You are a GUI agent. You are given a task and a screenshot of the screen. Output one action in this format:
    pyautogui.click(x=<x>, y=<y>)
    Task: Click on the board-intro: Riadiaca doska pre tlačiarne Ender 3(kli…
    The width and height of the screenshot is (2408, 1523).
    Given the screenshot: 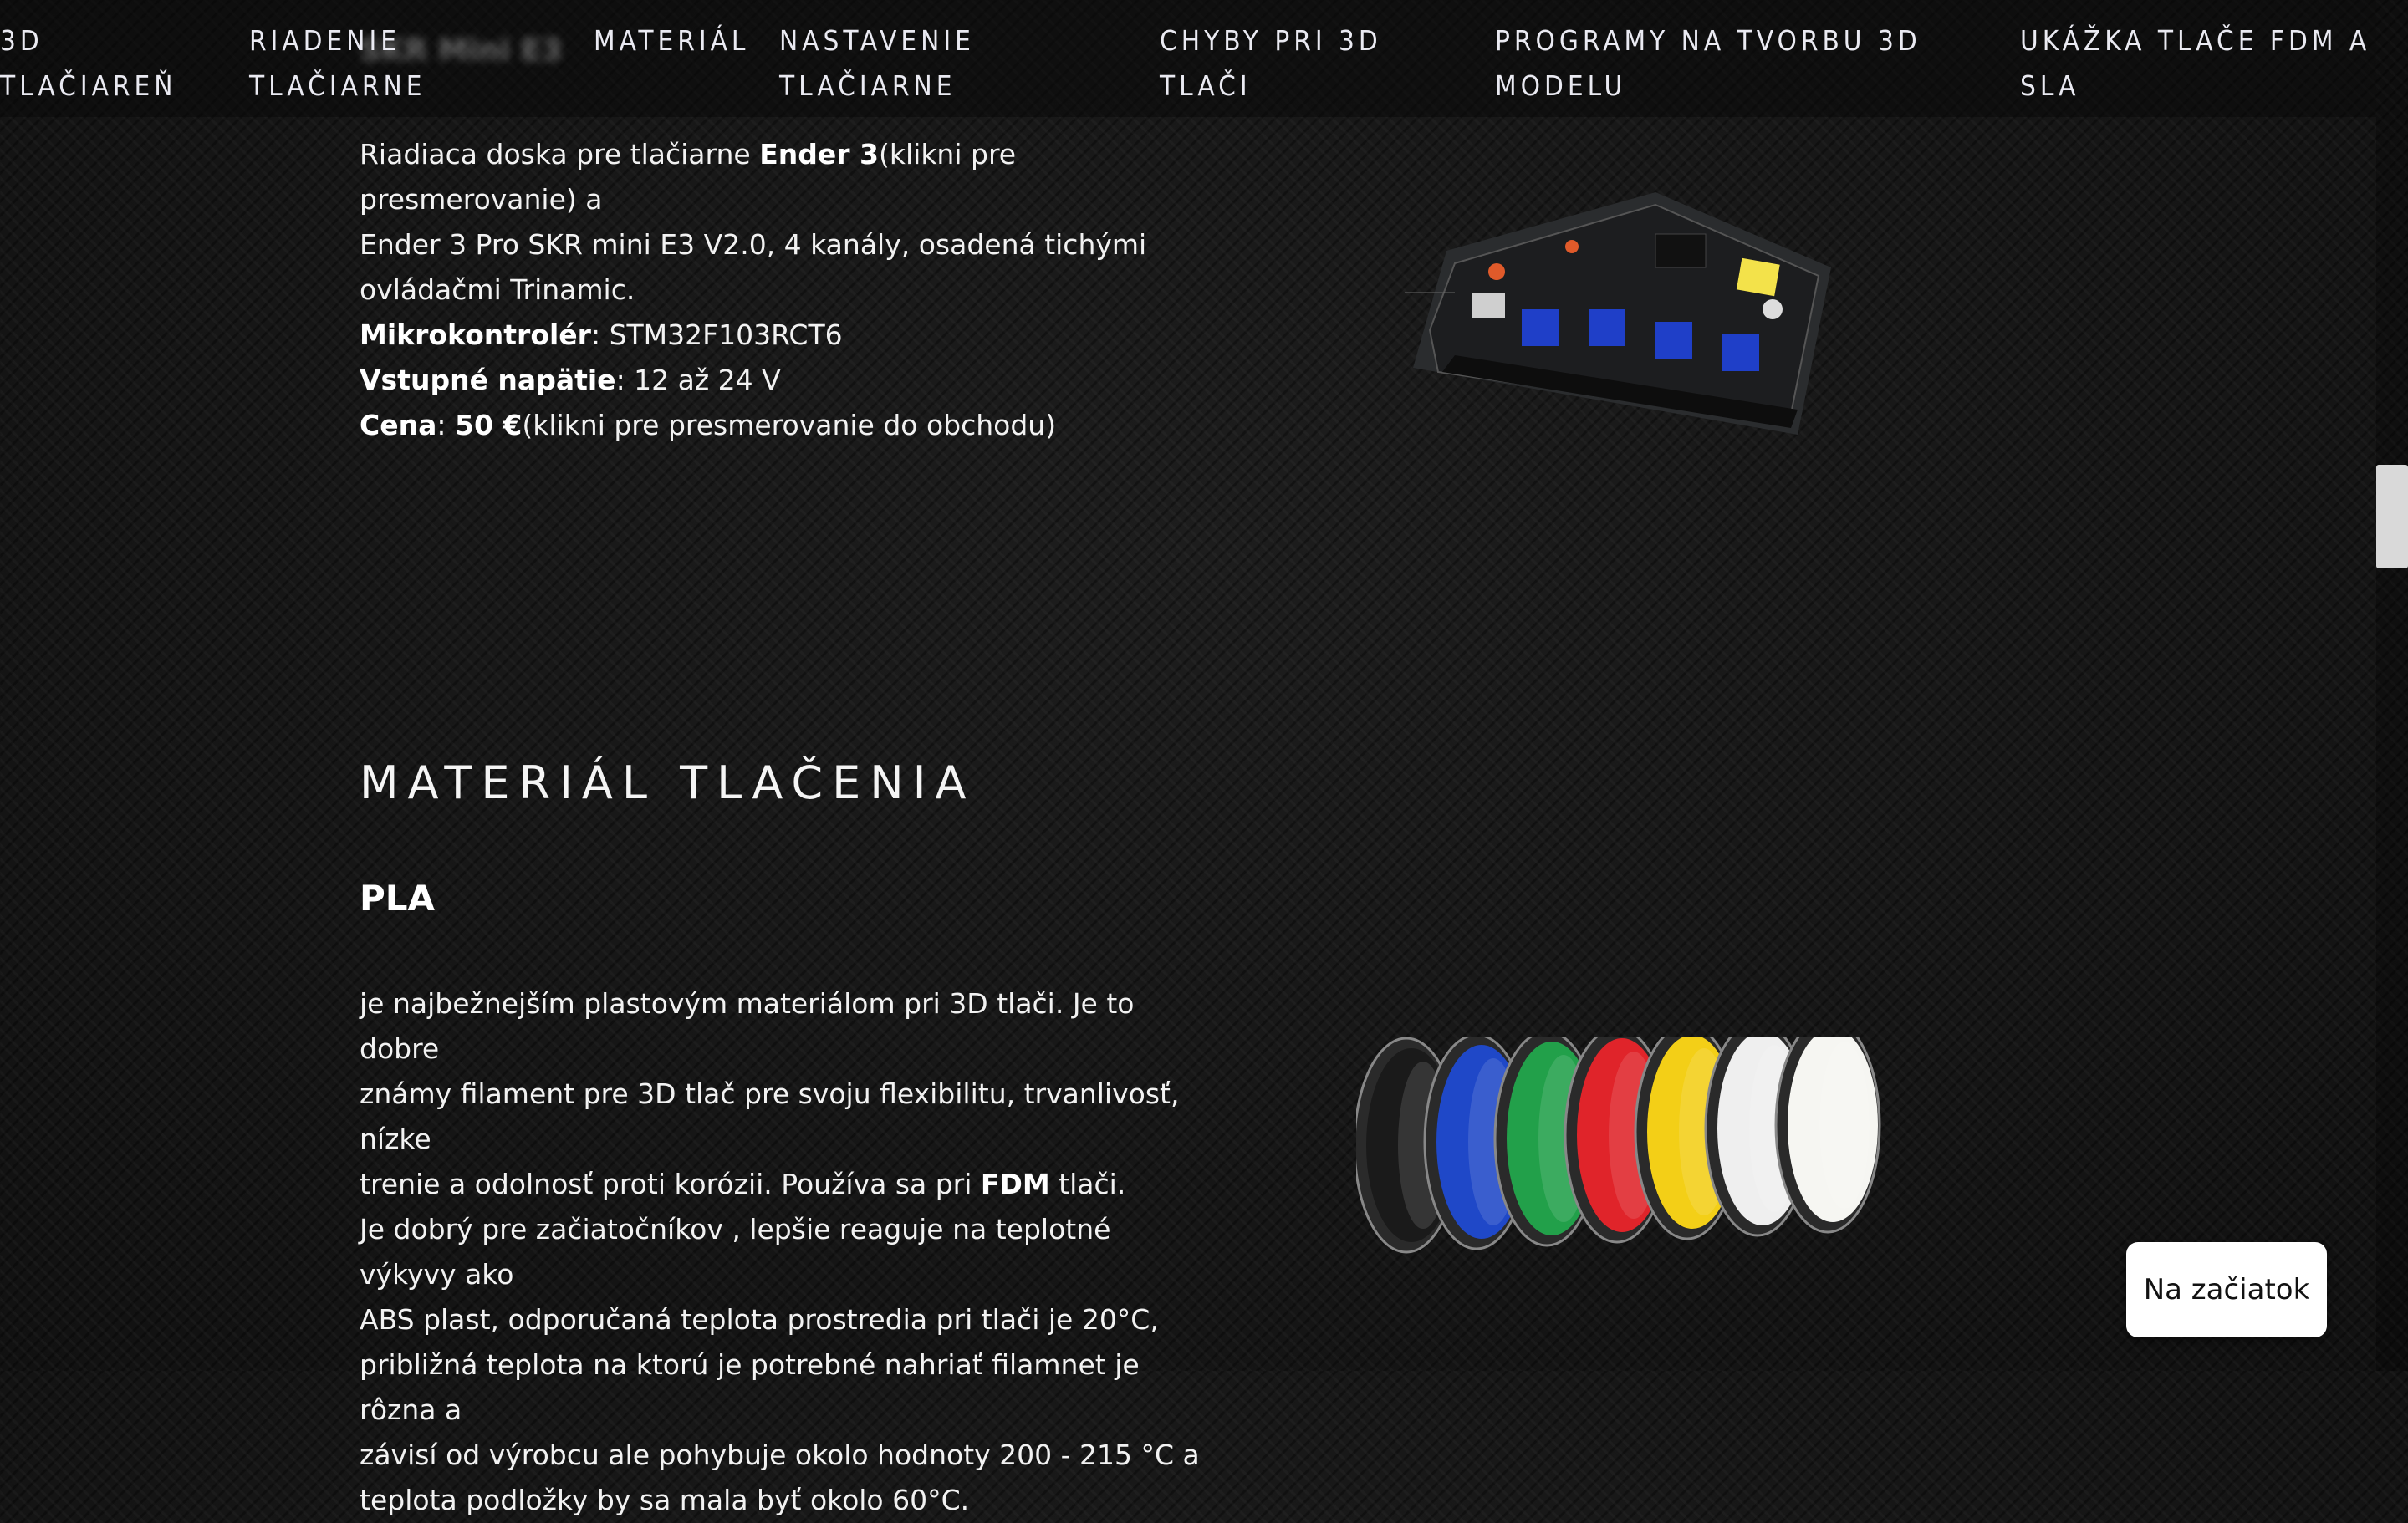 What is the action you would take?
    pyautogui.click(x=786, y=177)
    